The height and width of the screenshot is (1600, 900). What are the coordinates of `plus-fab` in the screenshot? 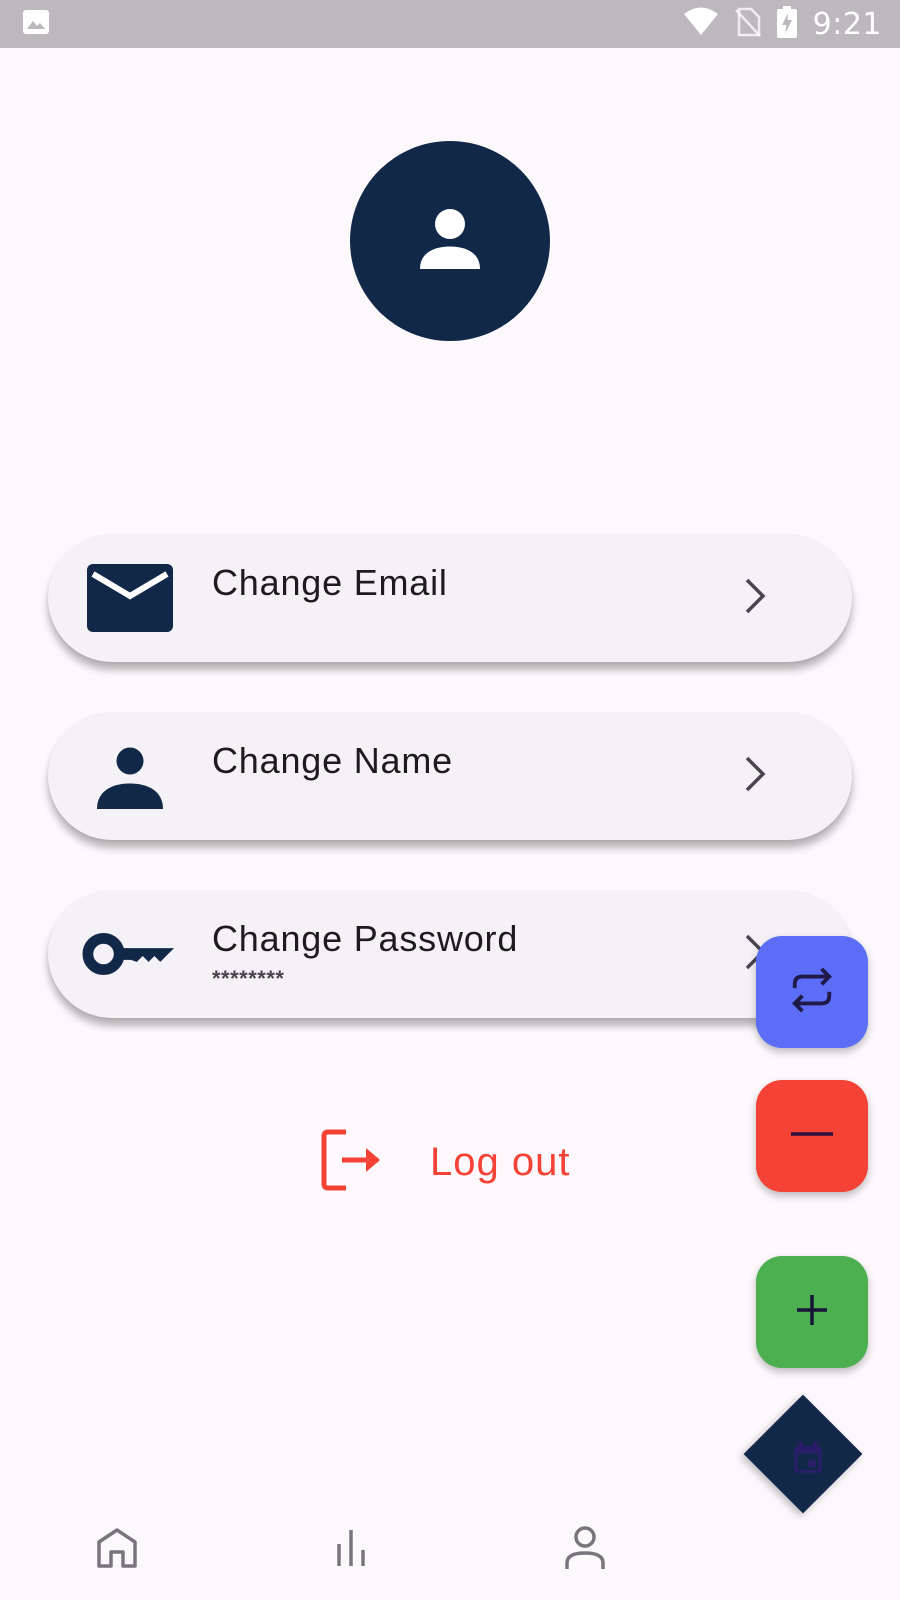 It's located at (812, 1312).